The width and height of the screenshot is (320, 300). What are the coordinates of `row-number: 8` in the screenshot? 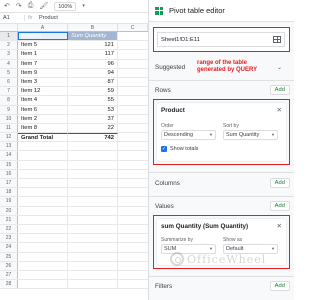 It's located at (9, 100).